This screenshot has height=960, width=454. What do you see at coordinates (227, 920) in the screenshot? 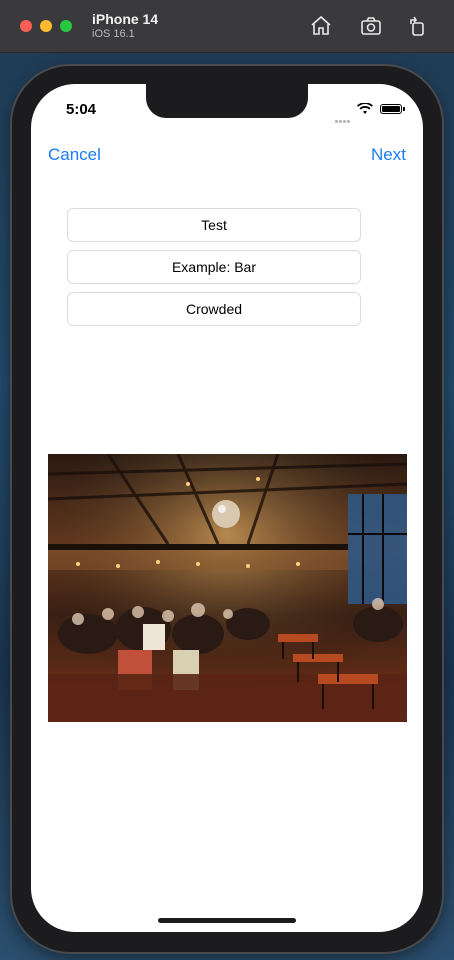
I see `home-indicator` at bounding box center [227, 920].